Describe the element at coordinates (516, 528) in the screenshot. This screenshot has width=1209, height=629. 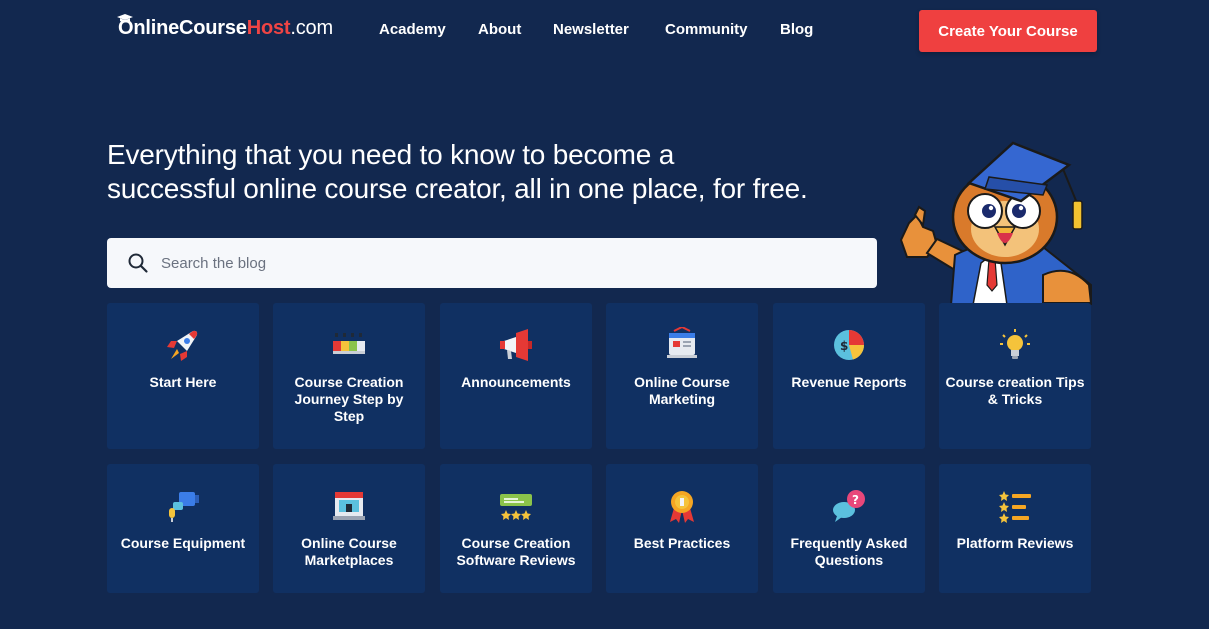
I see `category-card-software-reviews: Course Creation Software Reviews` at that location.